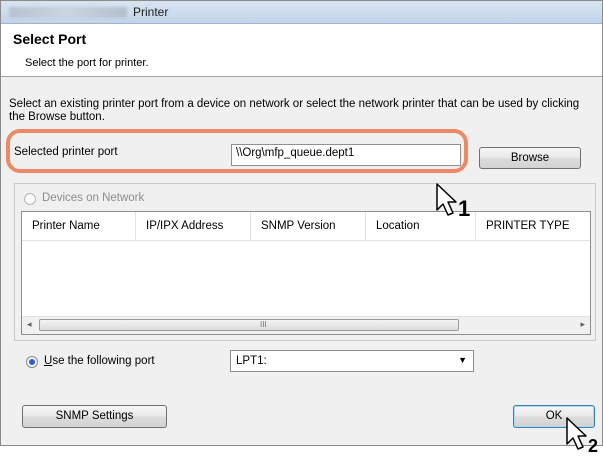 This screenshot has height=461, width=603. What do you see at coordinates (249, 325) in the screenshot?
I see `scrollbar-thumb: III` at bounding box center [249, 325].